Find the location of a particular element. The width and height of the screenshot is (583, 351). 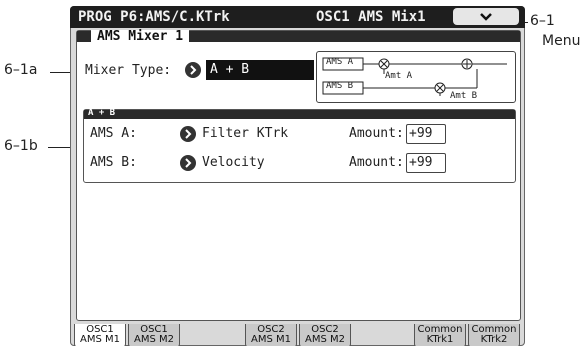

tab-osc1-ams-m2: OSC1 AMS M2 is located at coordinates (154, 335).